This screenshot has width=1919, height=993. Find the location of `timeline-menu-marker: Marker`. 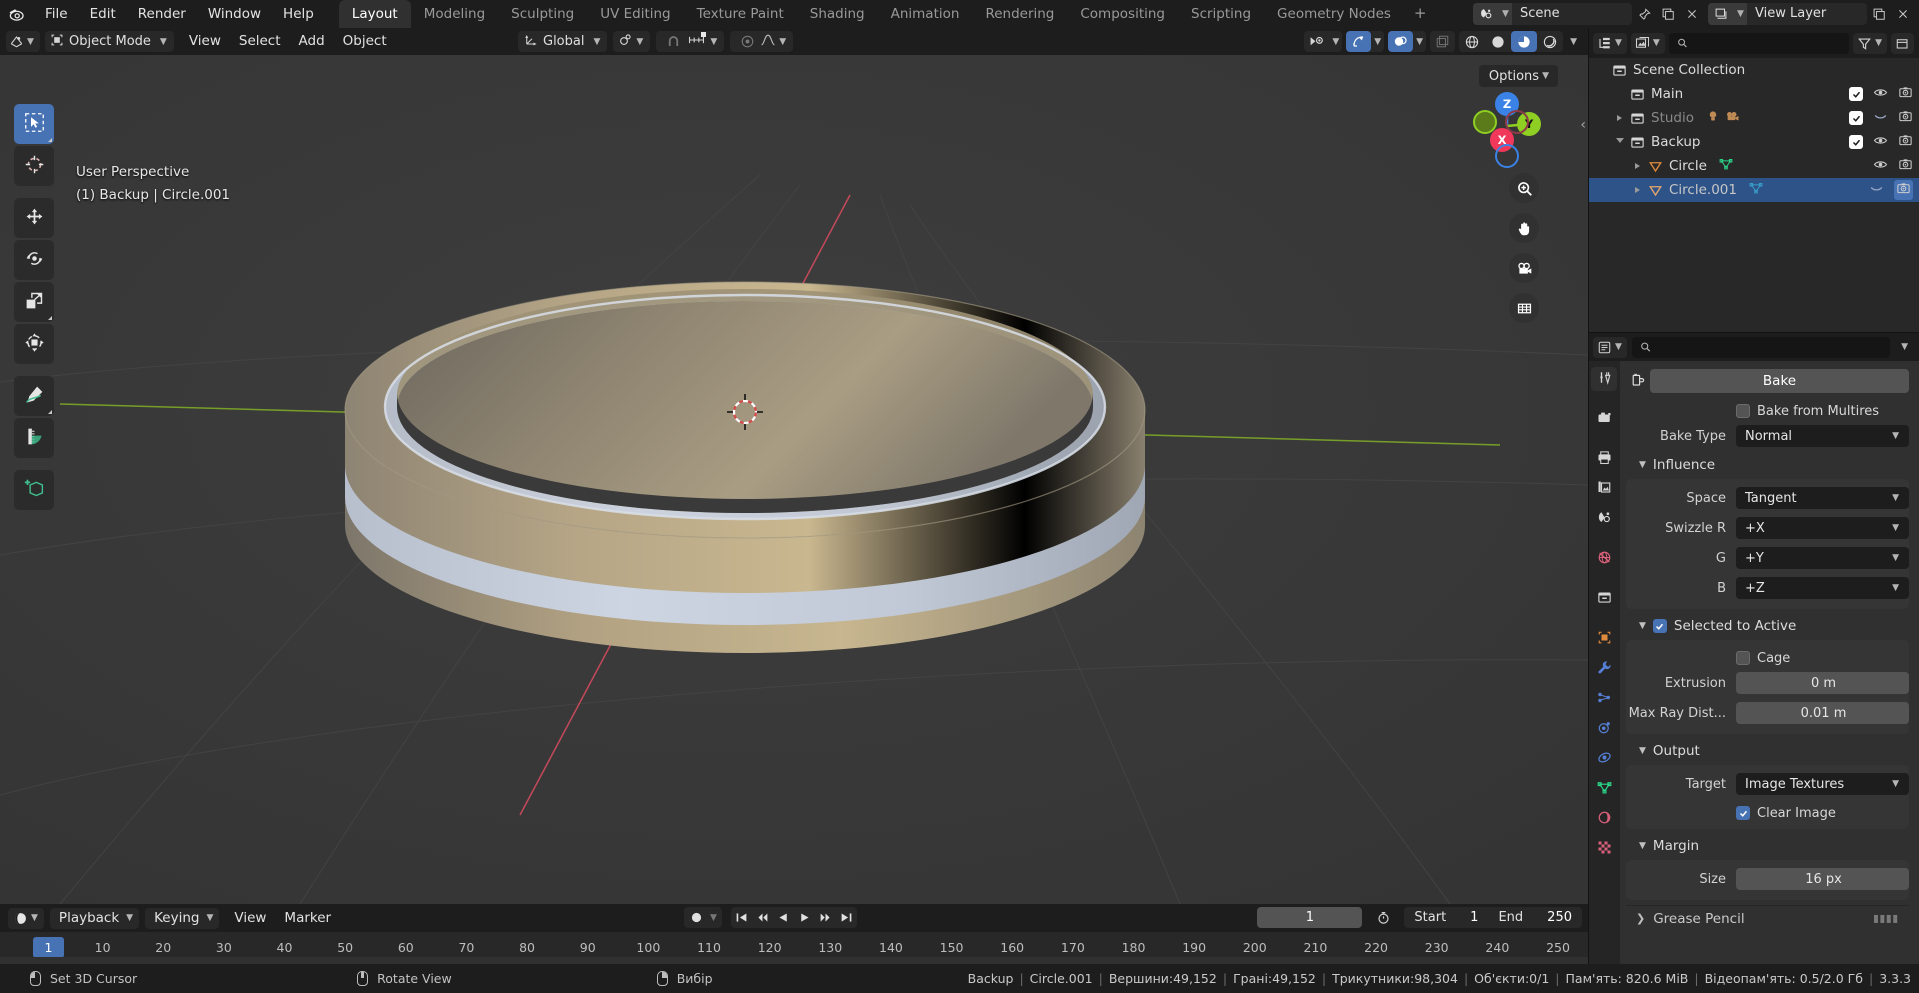

timeline-menu-marker: Marker is located at coordinates (307, 918).